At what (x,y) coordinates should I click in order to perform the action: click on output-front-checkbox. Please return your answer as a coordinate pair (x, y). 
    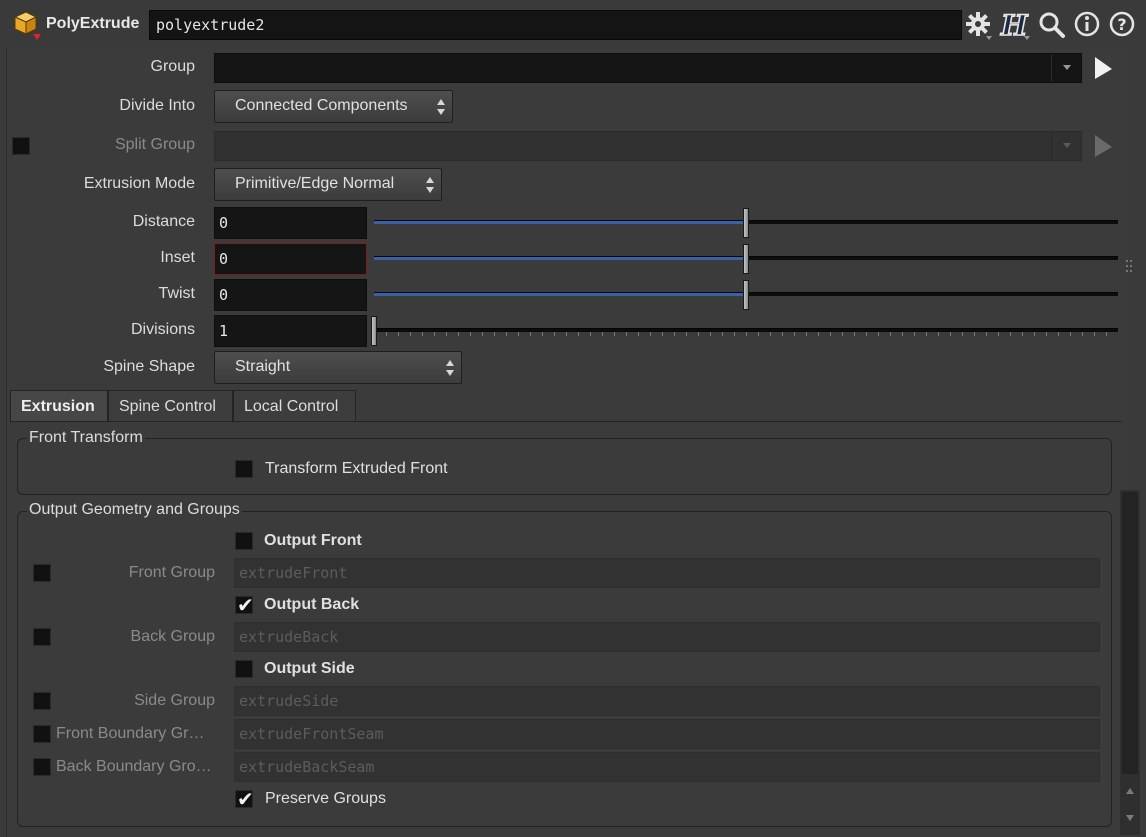
    Looking at the image, I should click on (244, 541).